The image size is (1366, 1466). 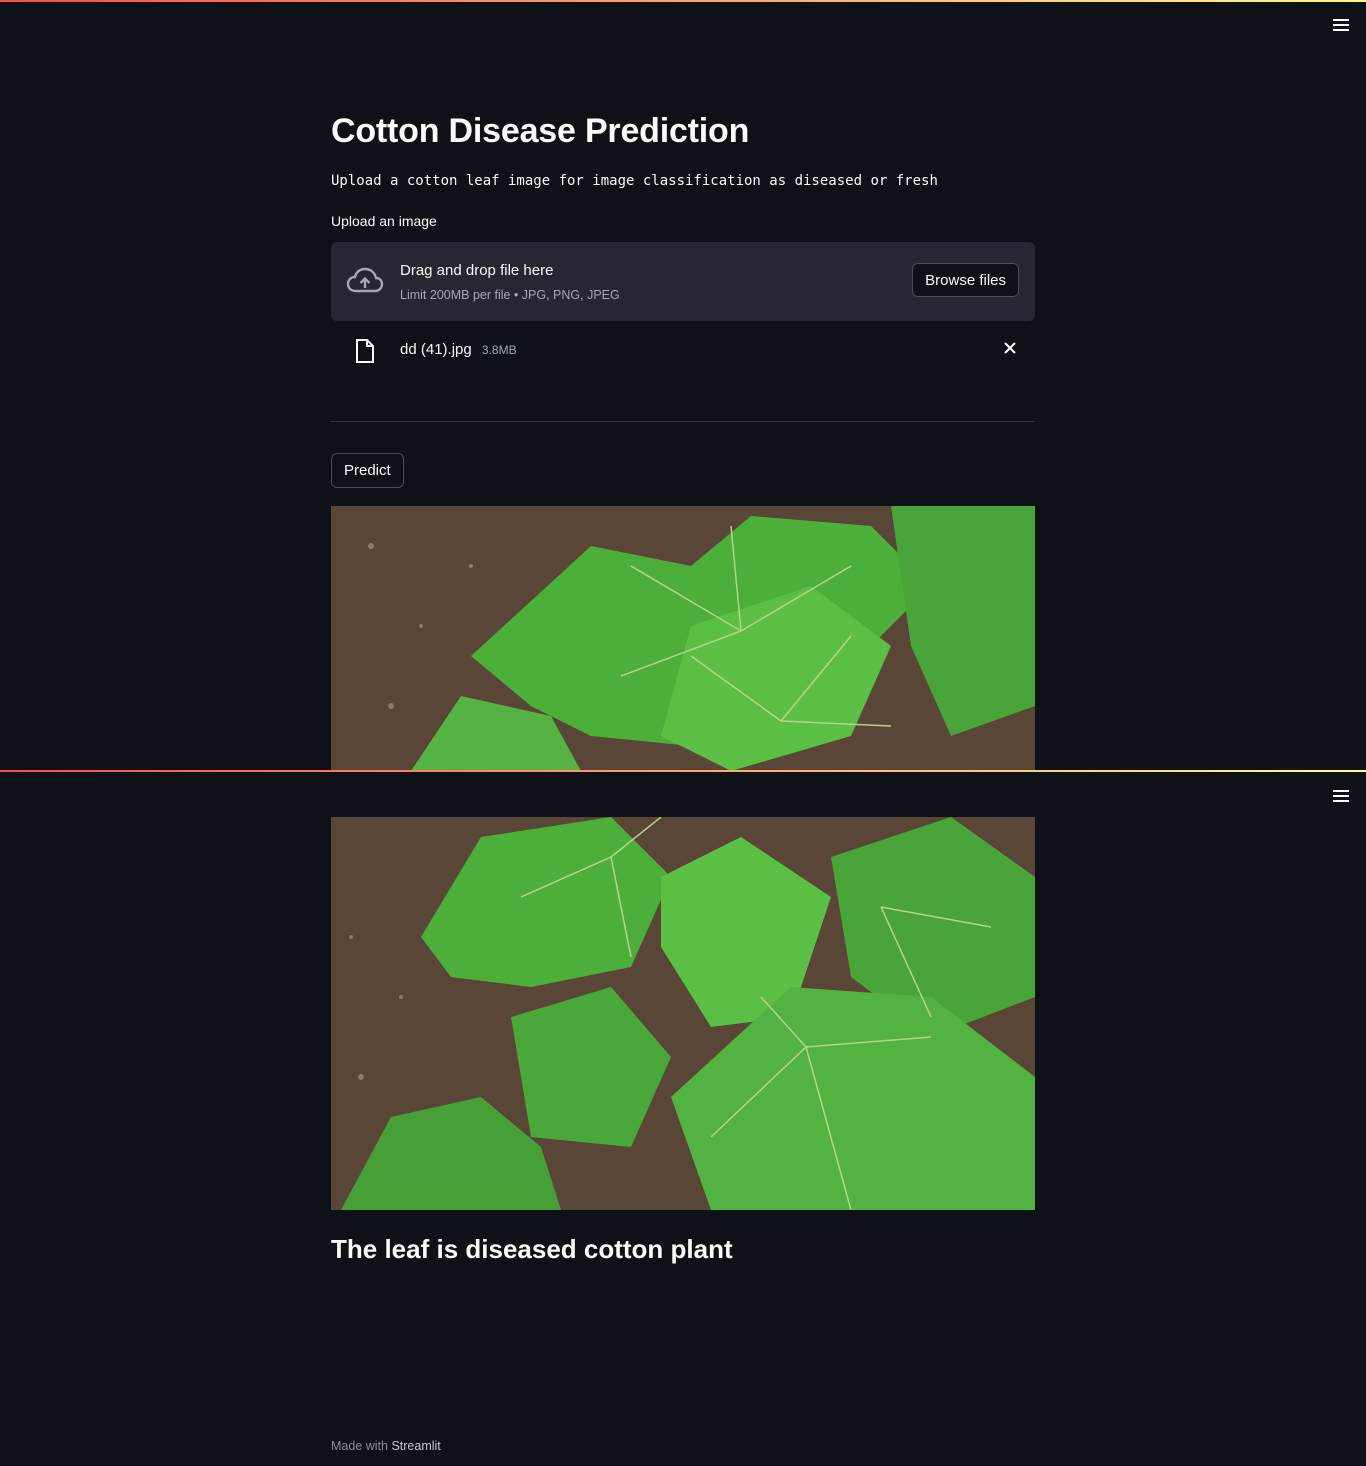 What do you see at coordinates (365, 283) in the screenshot?
I see `cloud-upload-icon` at bounding box center [365, 283].